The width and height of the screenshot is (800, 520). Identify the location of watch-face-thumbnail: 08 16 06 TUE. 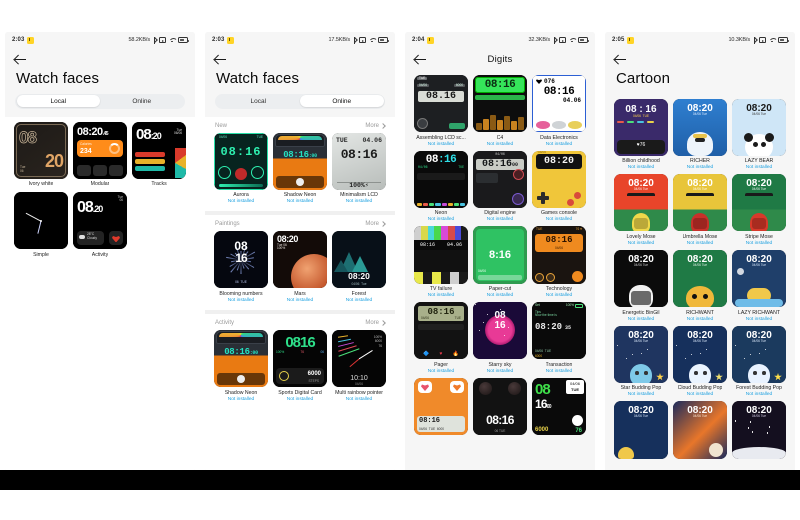
(241, 260).